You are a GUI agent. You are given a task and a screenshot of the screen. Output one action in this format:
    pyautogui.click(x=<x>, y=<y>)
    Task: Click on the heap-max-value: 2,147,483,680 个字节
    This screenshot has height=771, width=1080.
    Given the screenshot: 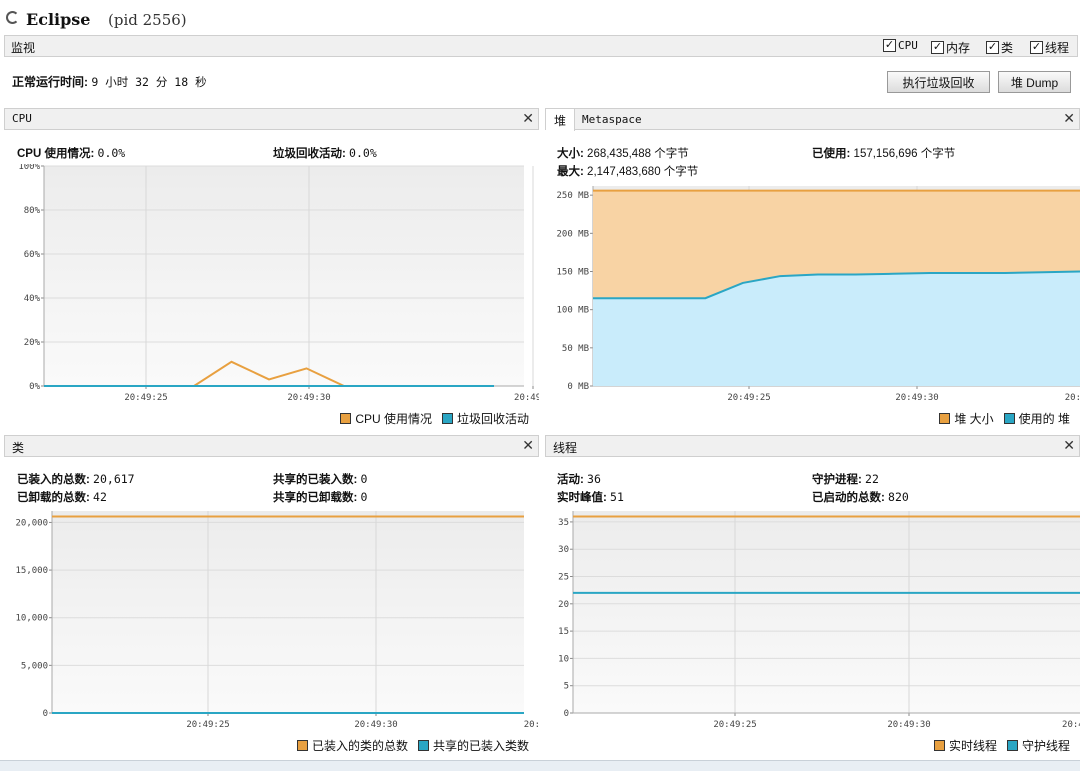 What is the action you would take?
    pyautogui.click(x=643, y=172)
    